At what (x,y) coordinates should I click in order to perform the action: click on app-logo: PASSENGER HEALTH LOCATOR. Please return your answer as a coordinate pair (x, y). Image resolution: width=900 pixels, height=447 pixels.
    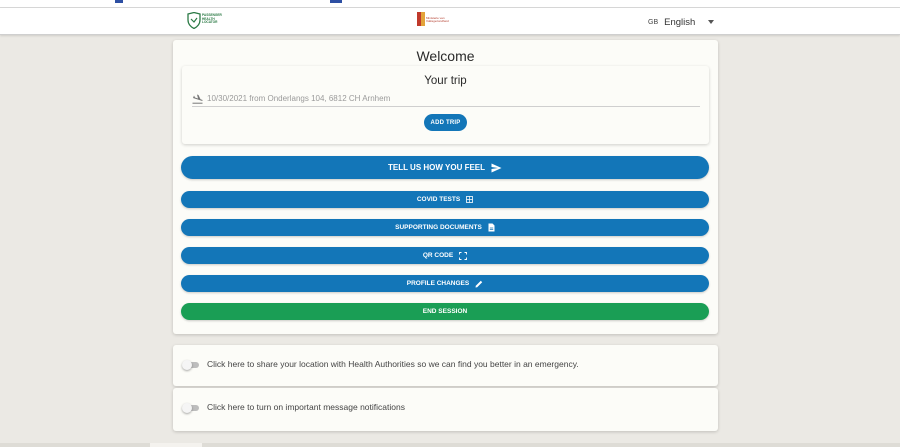
    Looking at the image, I should click on (207, 21).